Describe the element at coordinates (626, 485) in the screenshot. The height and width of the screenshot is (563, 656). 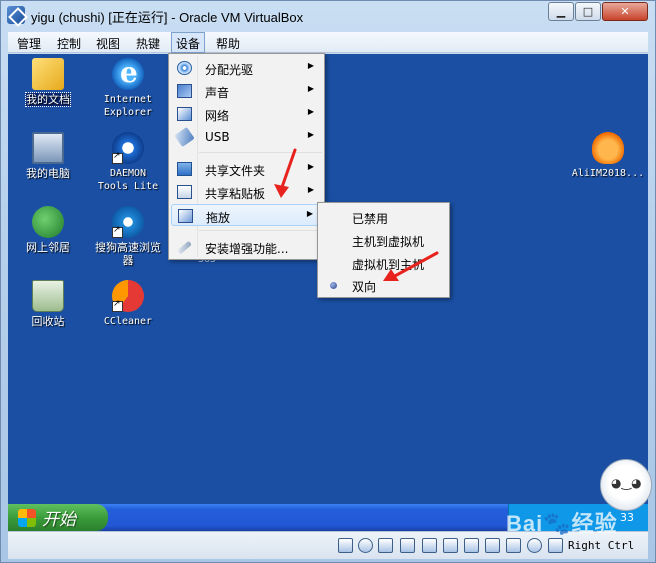
I see `assistant-avatar-icon` at that location.